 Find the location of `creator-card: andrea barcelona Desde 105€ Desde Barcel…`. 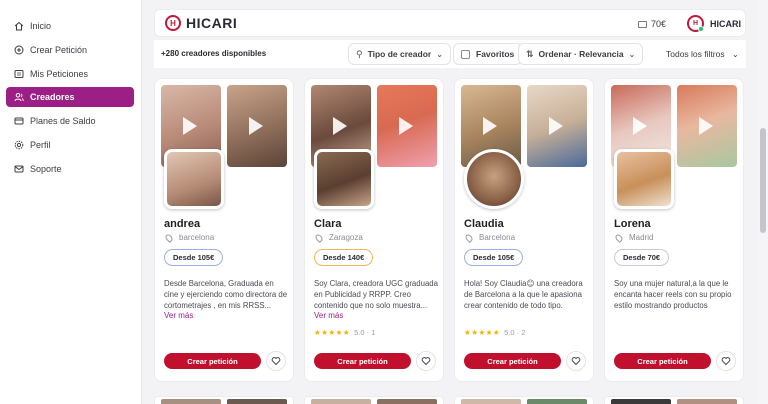

creator-card: andrea barcelona Desde 105€ Desde Barcel… is located at coordinates (224, 230).